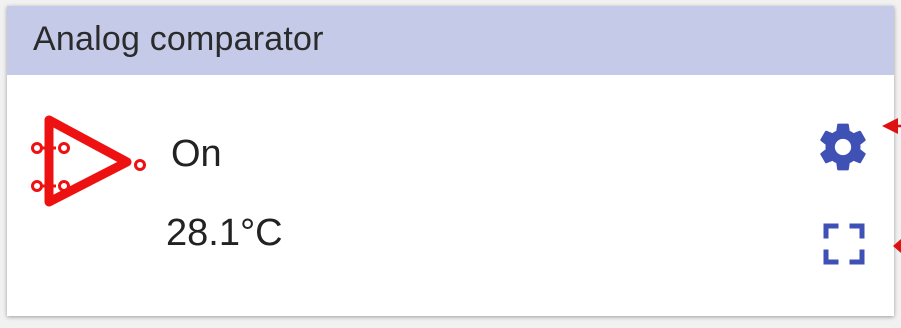 This screenshot has width=901, height=328. I want to click on status-value: On, so click(196, 154).